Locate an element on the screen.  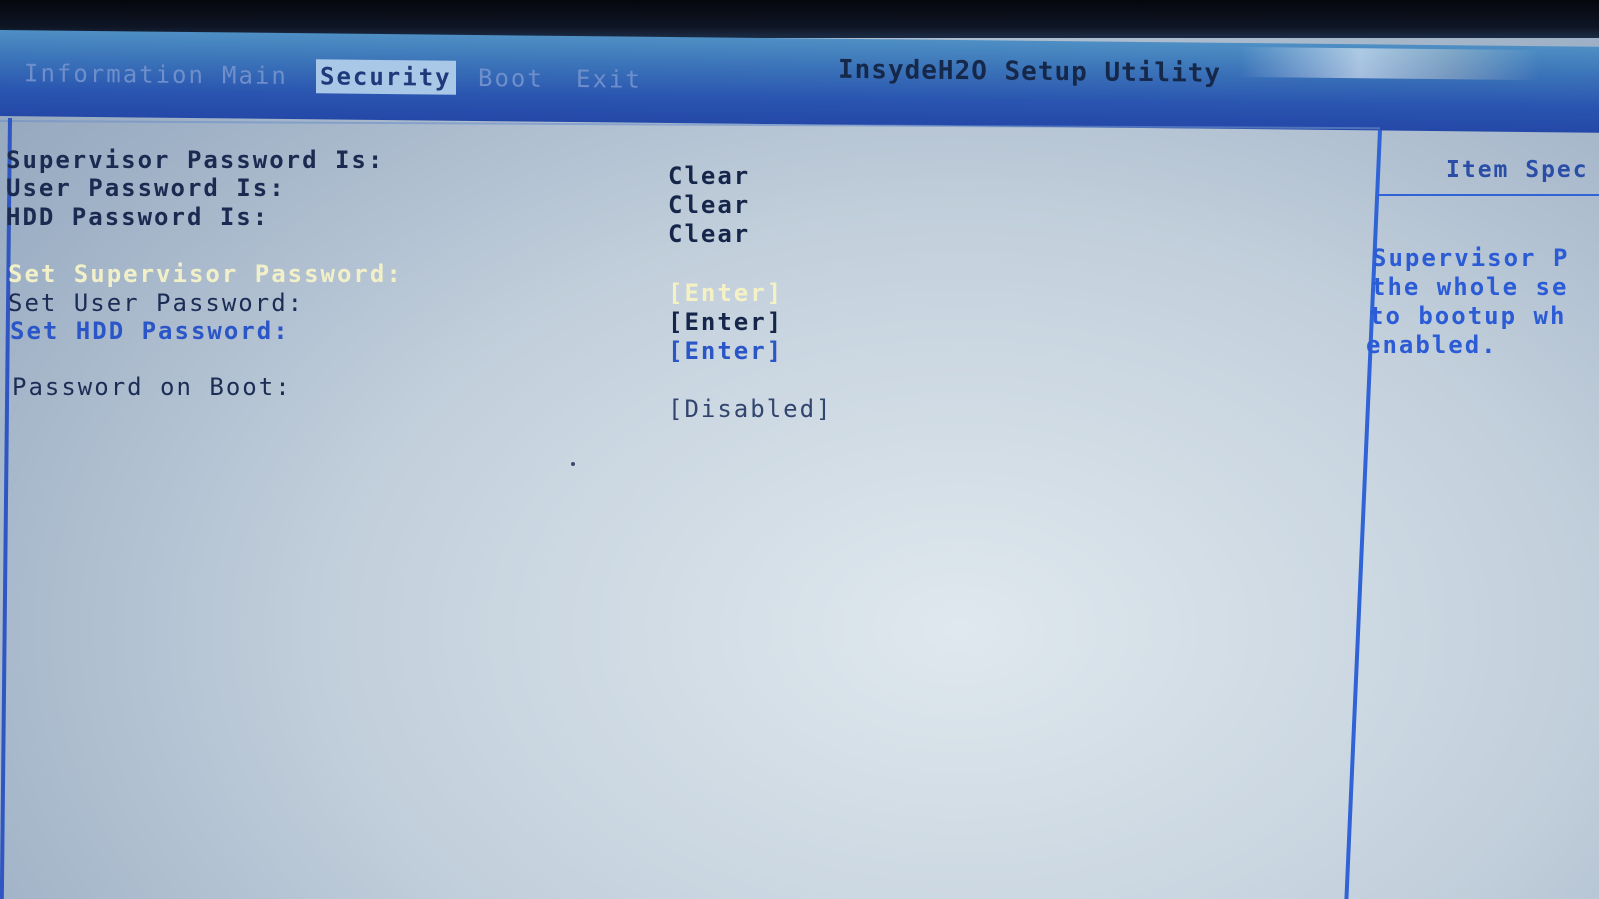
tab-boot: Boot is located at coordinates (511, 78).